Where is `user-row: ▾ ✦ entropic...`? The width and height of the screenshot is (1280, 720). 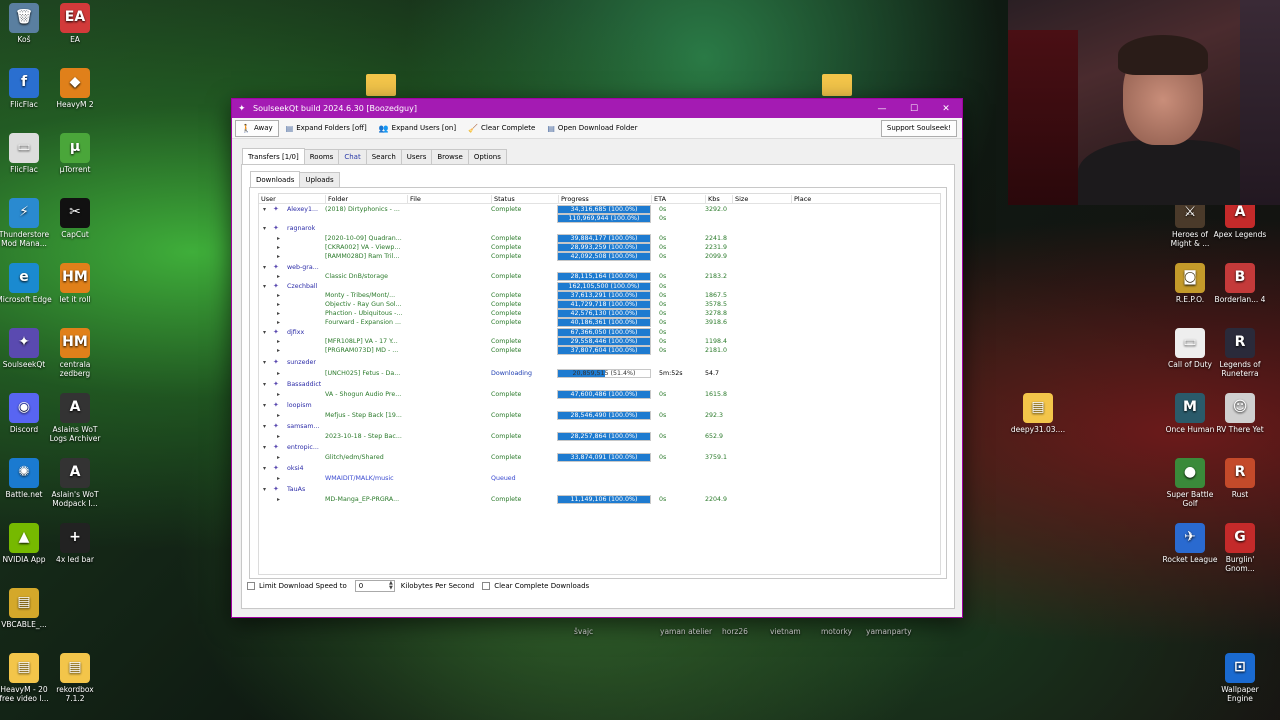
user-row: ▾ ✦ entropic... is located at coordinates (599, 447).